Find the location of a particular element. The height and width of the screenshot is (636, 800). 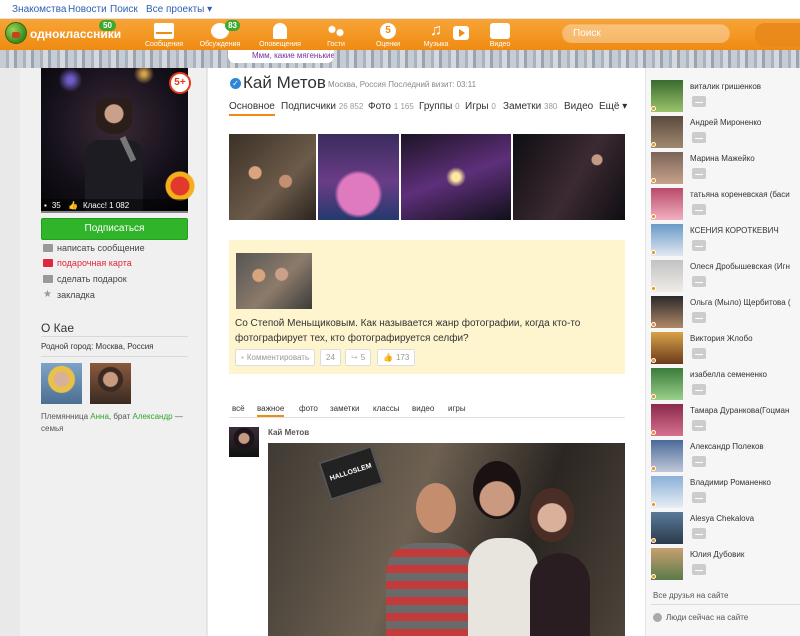

link-search: Поиск is located at coordinates (124, 9).